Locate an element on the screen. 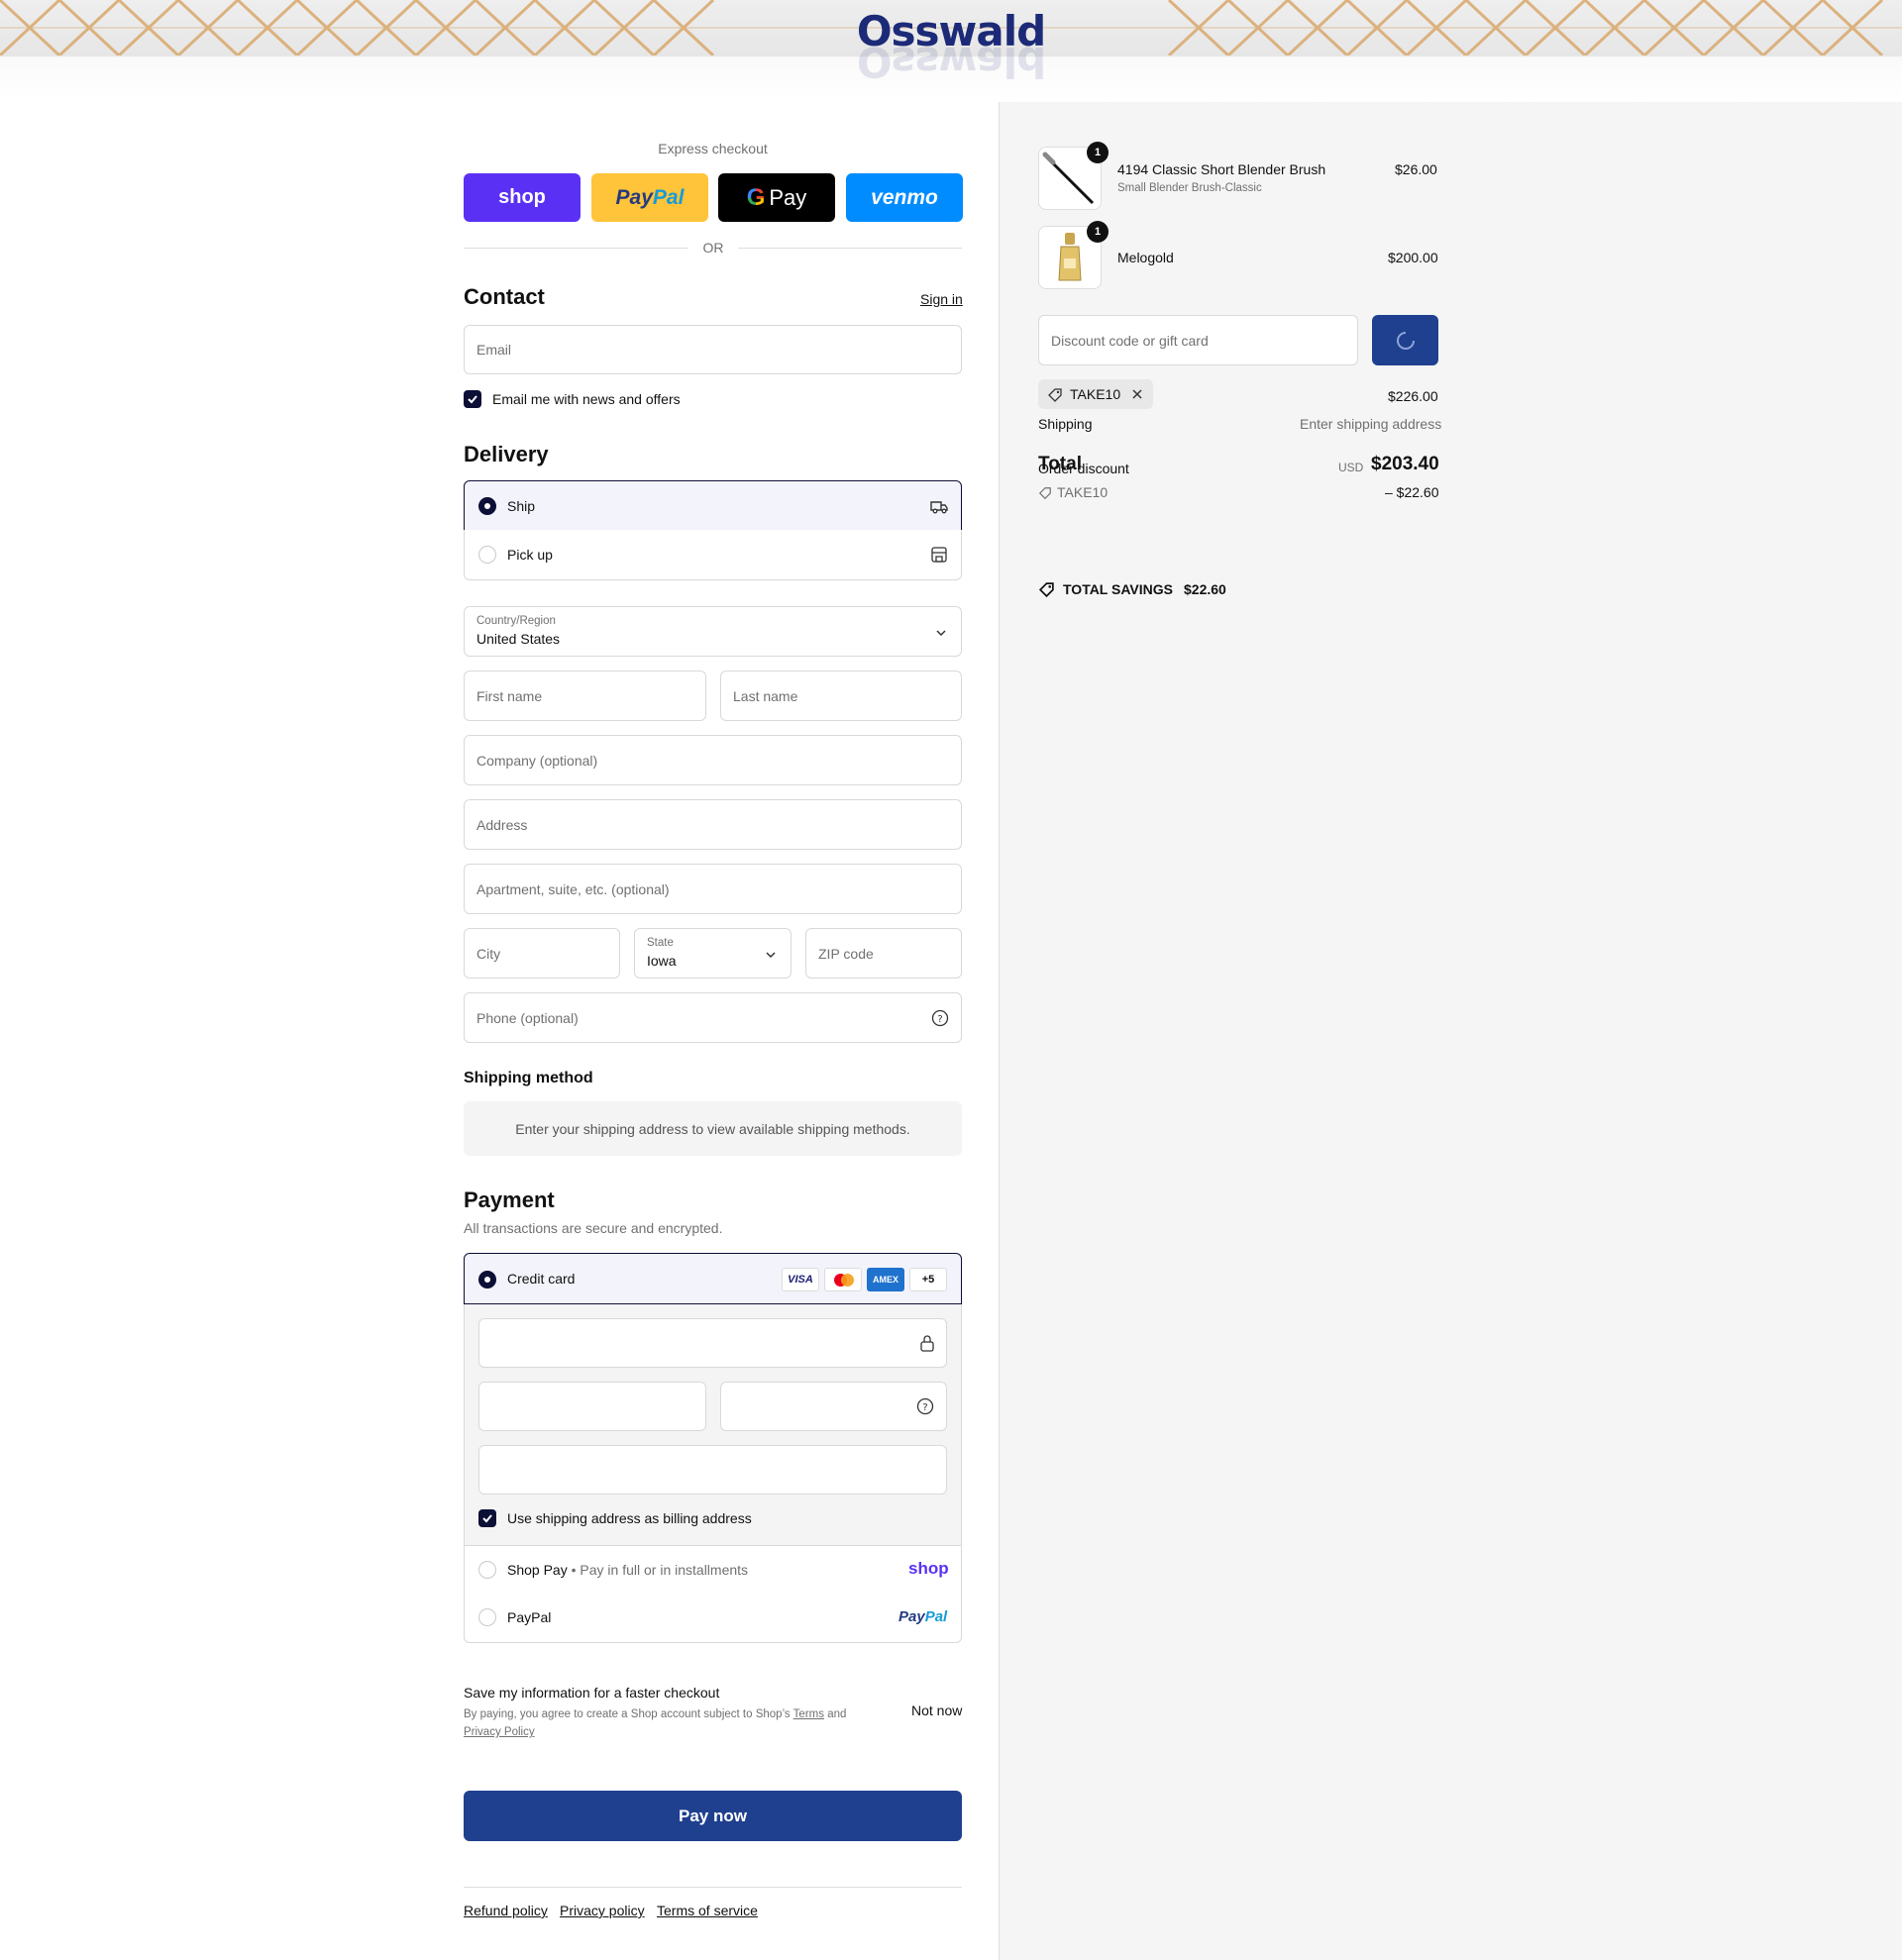 The width and height of the screenshot is (1902, 1960). last-name-field: Last name is located at coordinates (841, 696).